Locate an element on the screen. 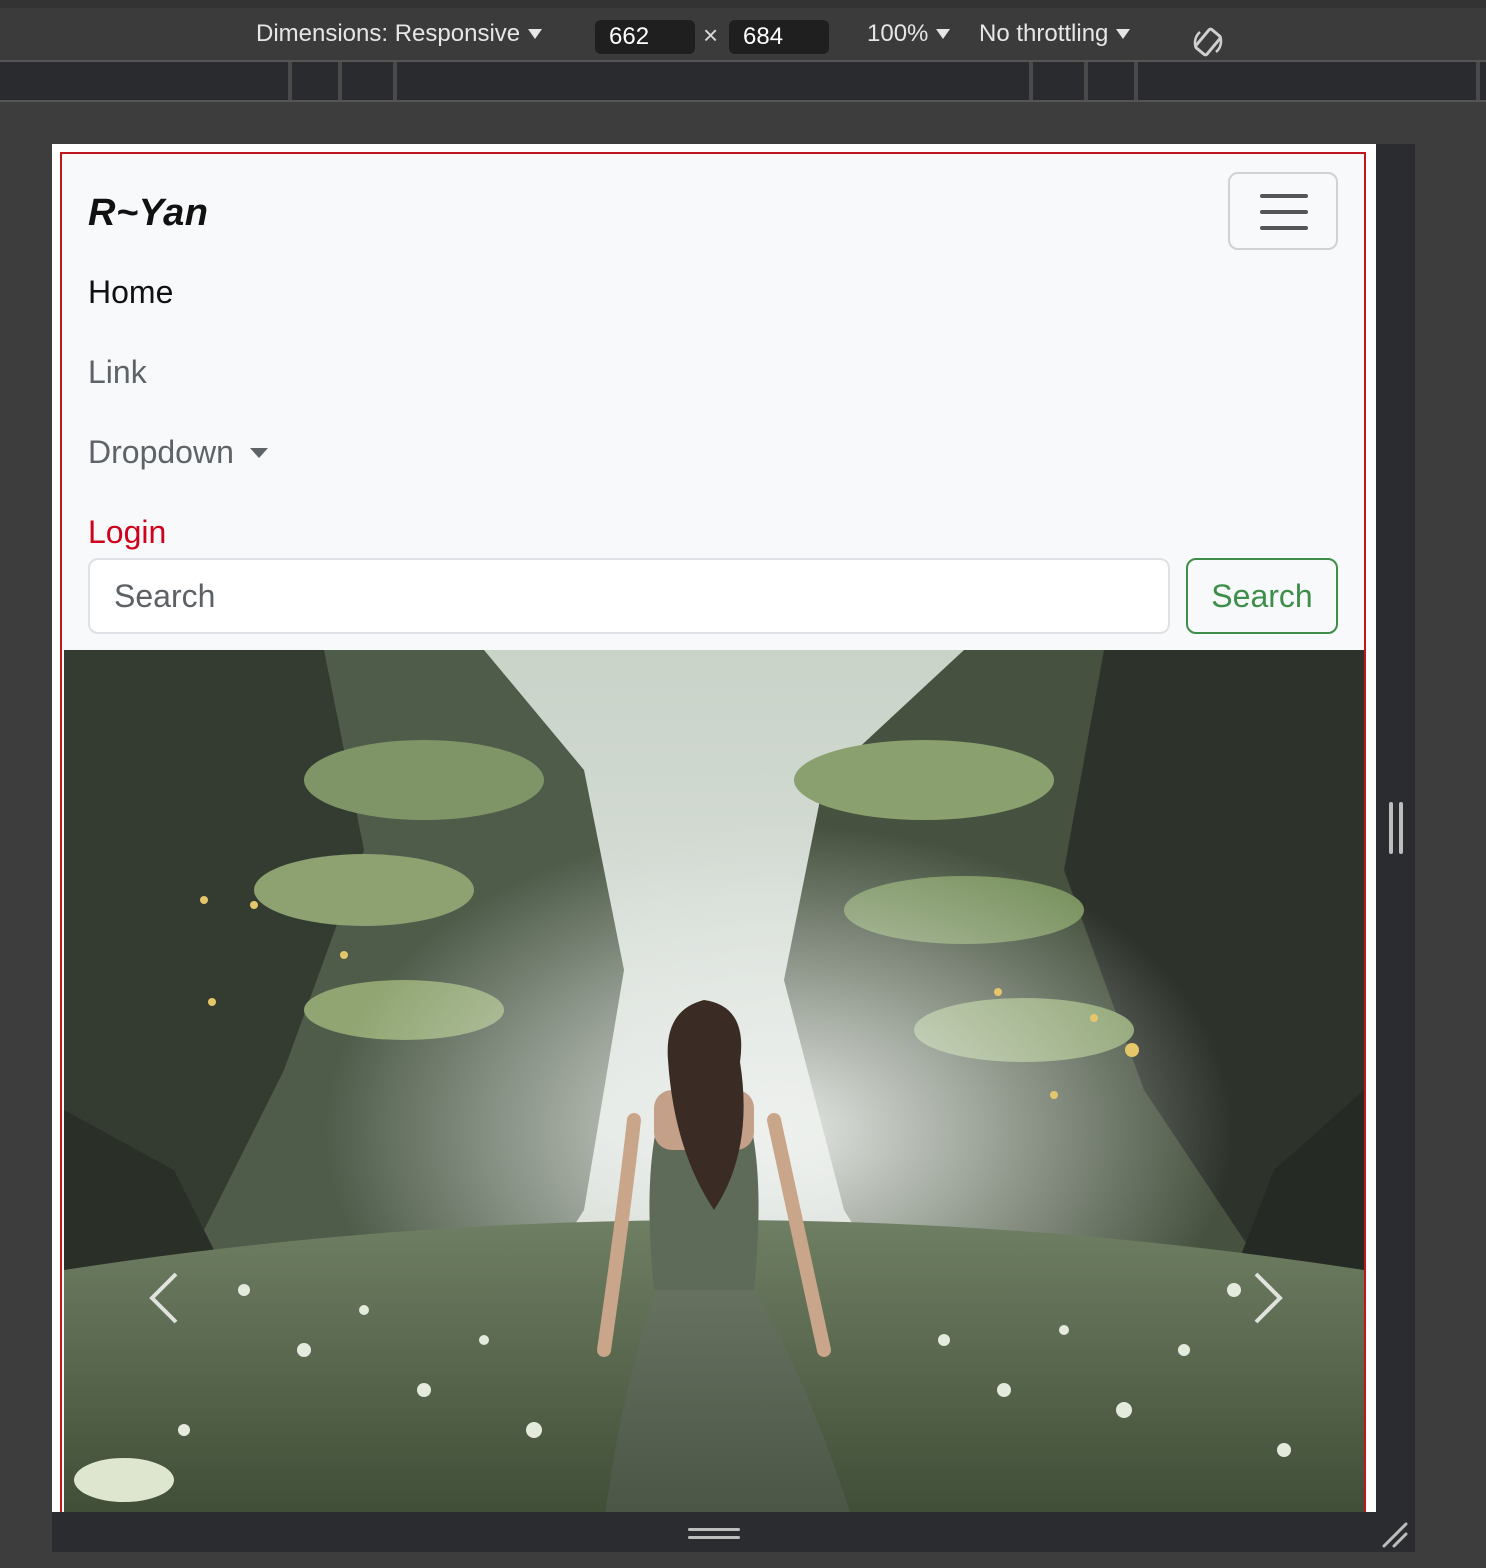 This screenshot has width=1486, height=1568. brand-logo: R~Yan is located at coordinates (148, 213).